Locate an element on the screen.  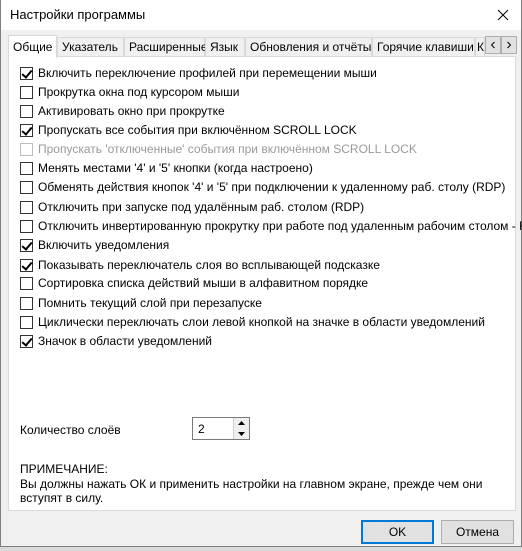
close-icon is located at coordinates (503, 15).